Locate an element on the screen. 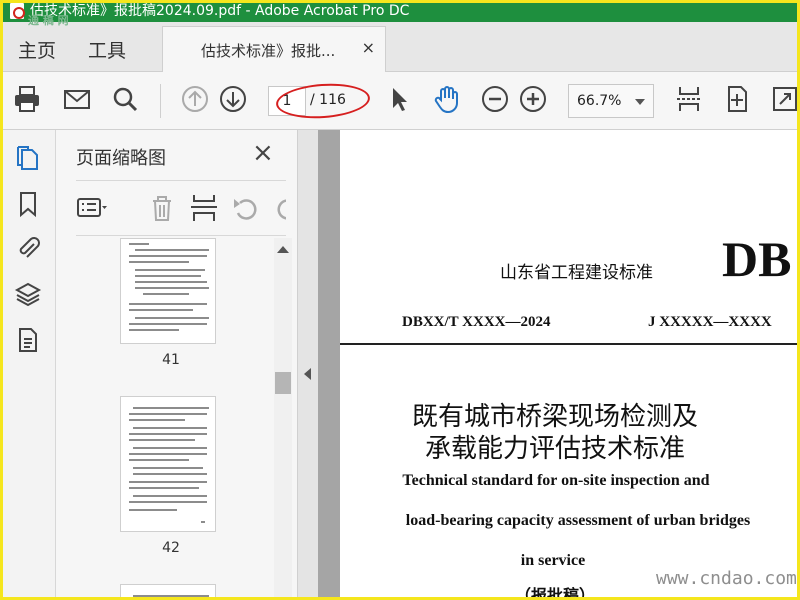 This screenshot has height=600, width=800. attachment-icon is located at coordinates (28, 248).